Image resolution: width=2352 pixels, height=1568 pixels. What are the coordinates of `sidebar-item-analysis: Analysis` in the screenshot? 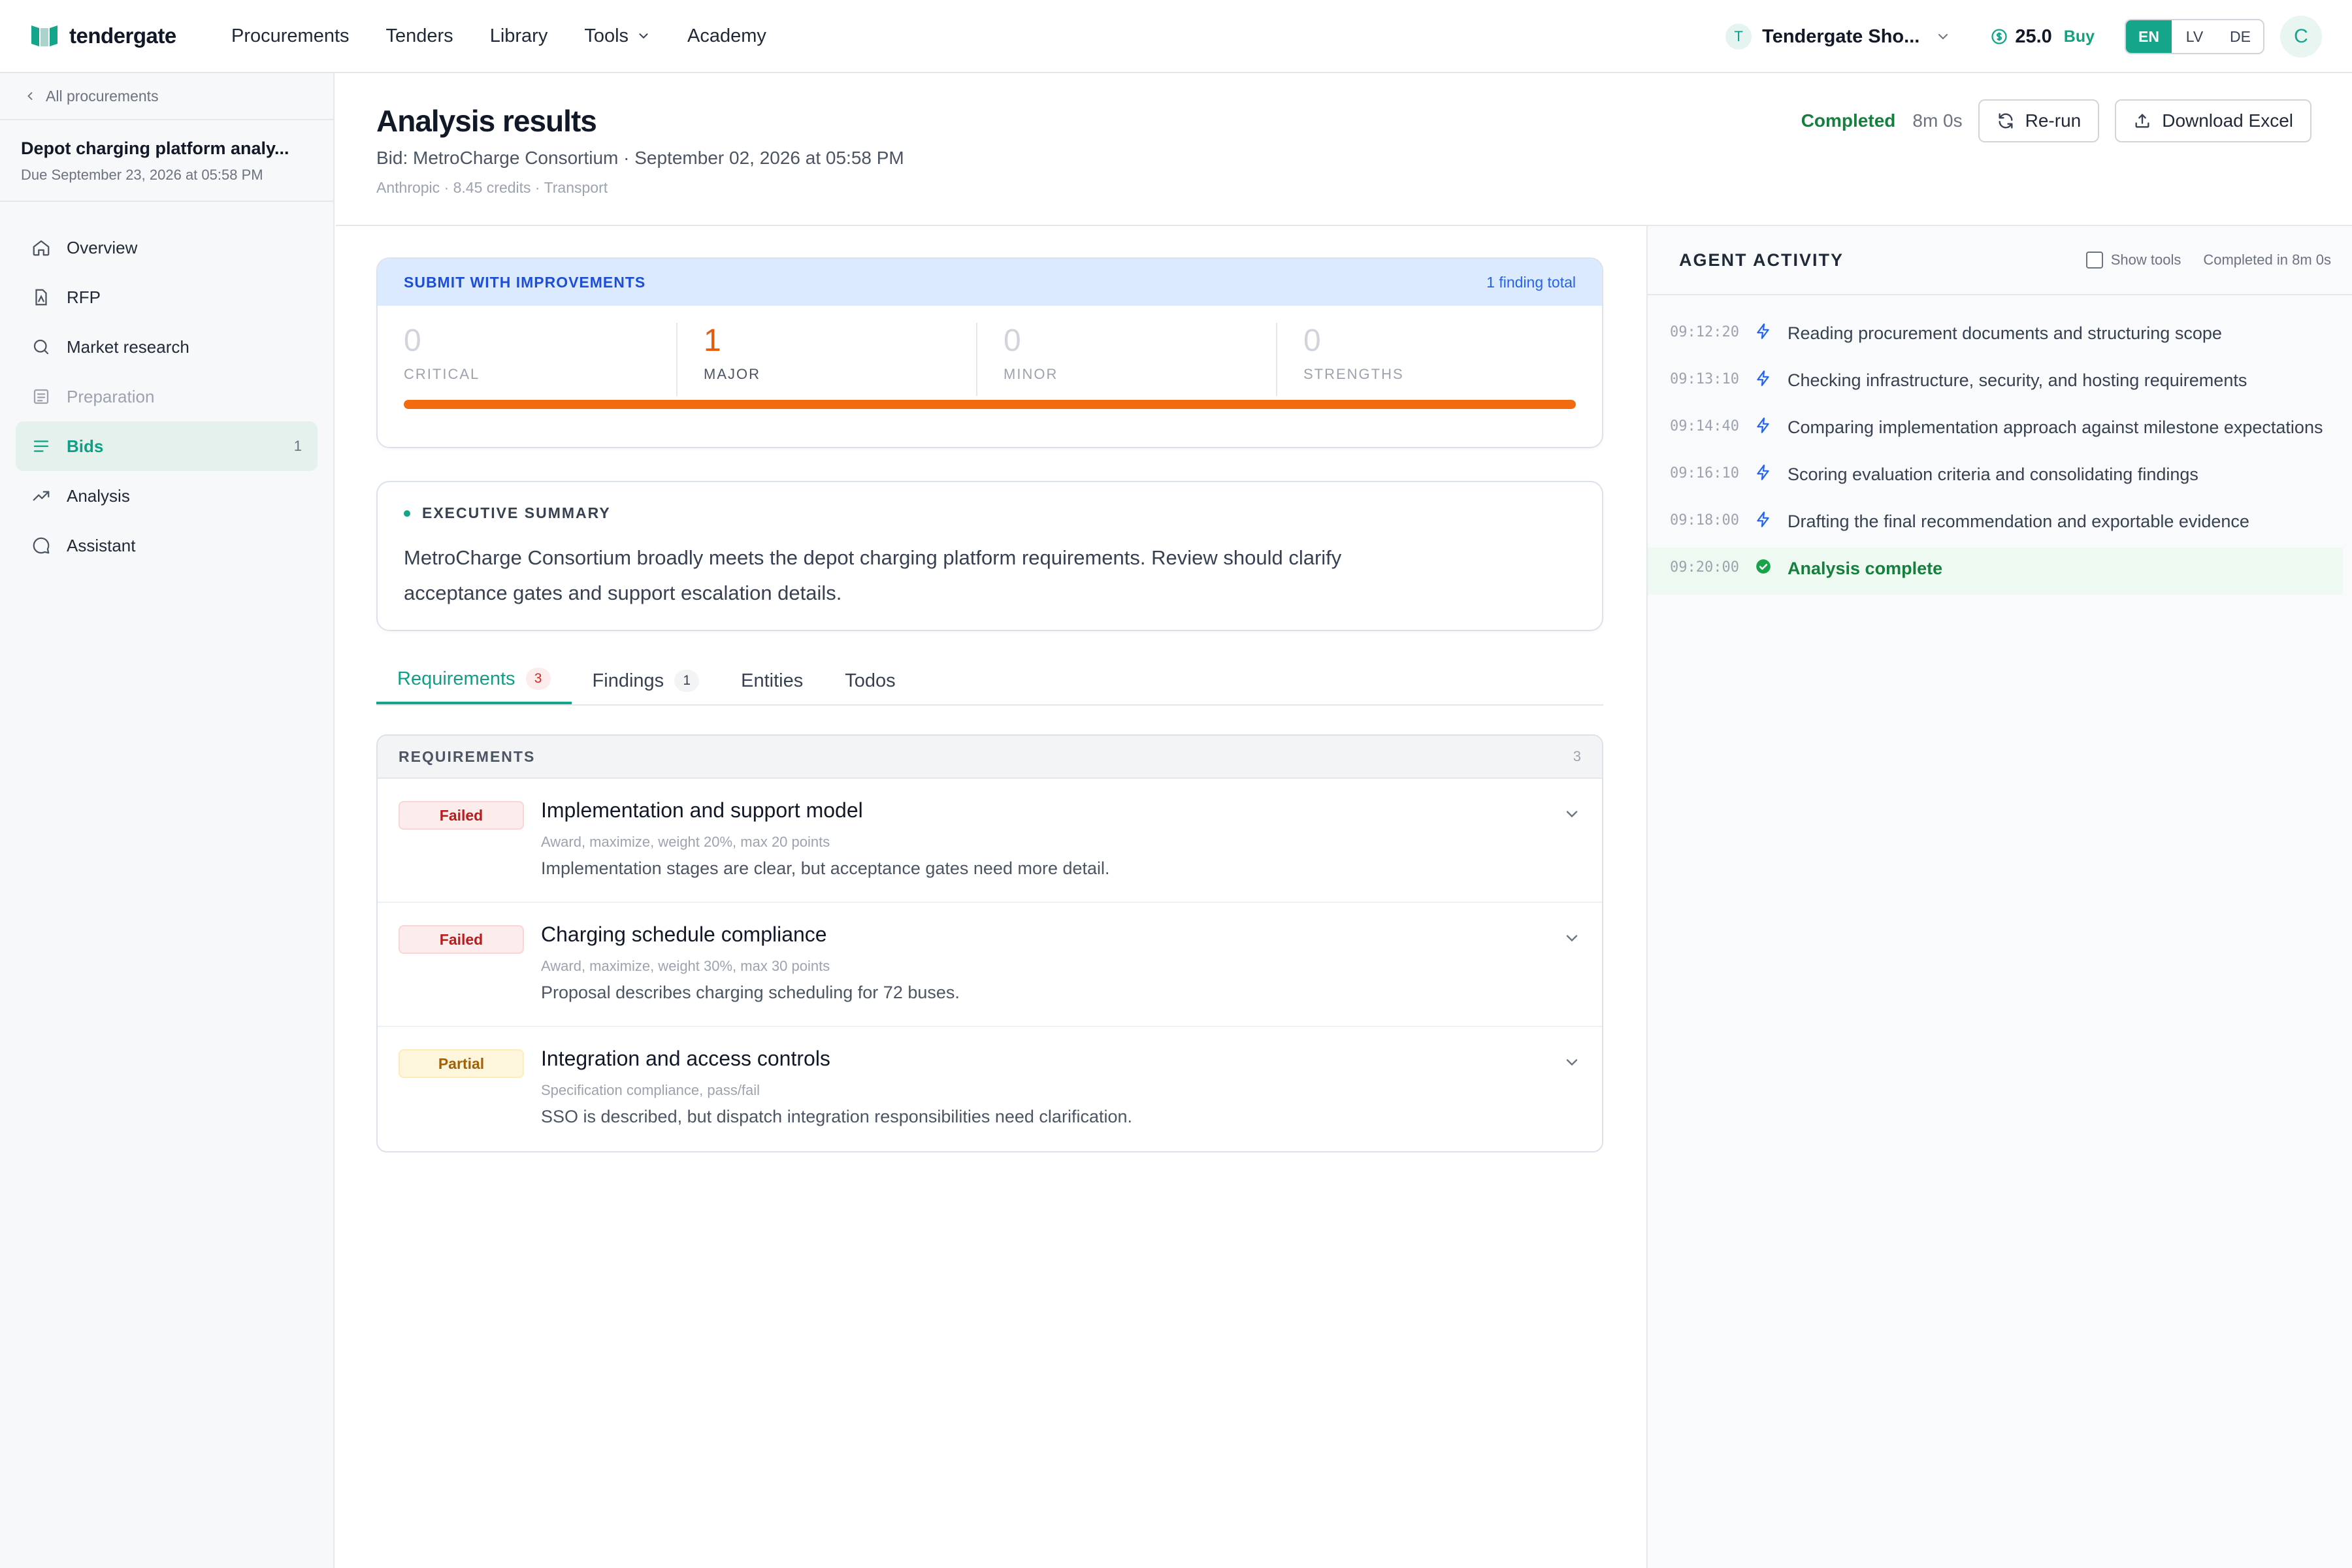 It's located at (167, 496).